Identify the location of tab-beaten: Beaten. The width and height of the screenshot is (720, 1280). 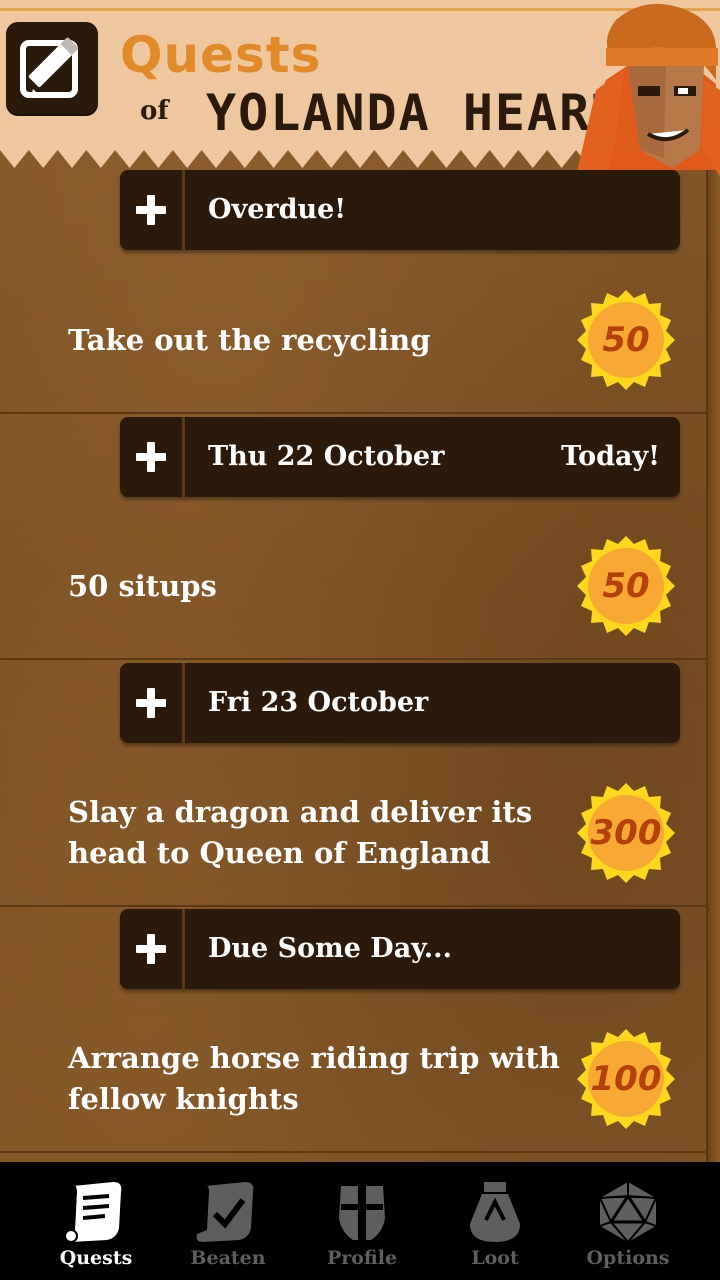
(228, 1221).